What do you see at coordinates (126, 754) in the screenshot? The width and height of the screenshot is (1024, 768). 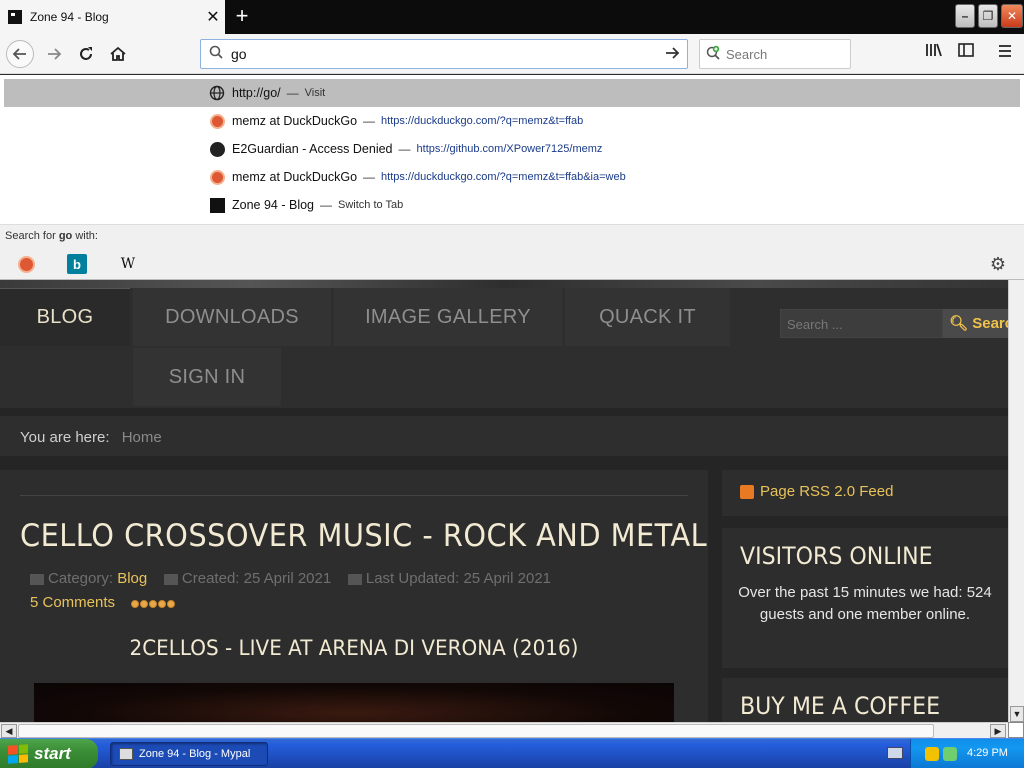 I see `browser-window-icon` at bounding box center [126, 754].